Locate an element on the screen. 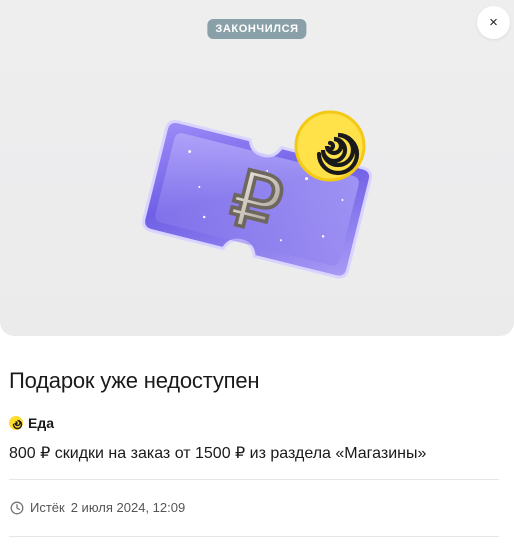  page-title: Подарок уже недоступен is located at coordinates (134, 380).